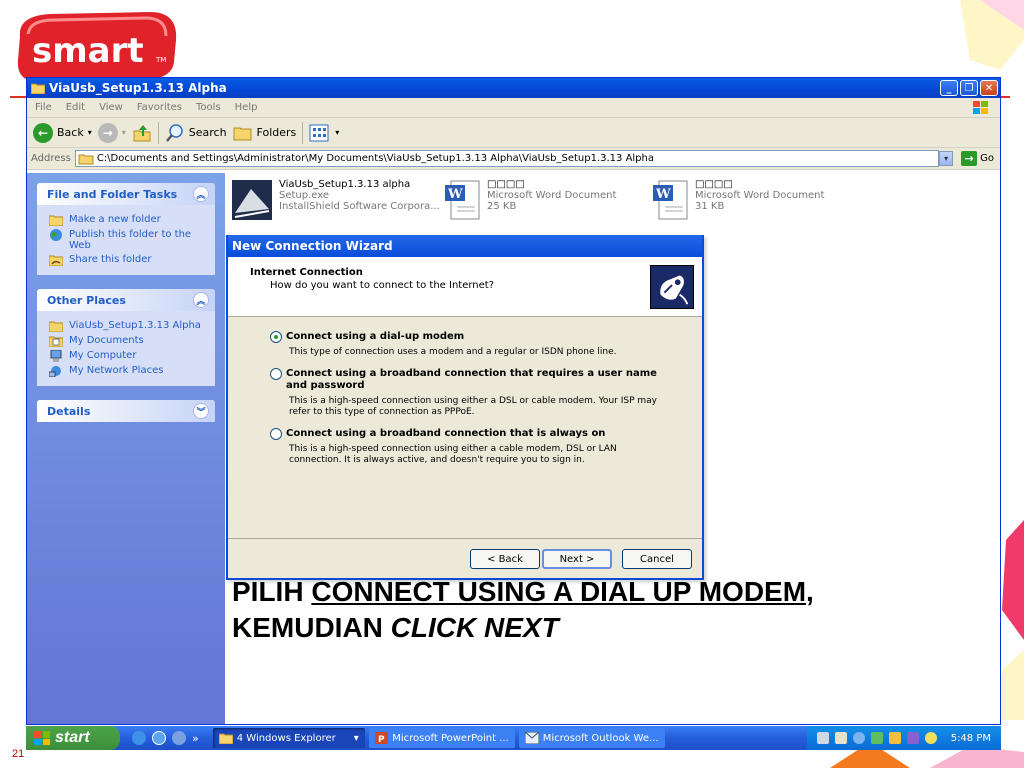 This screenshot has width=1024, height=768. I want to click on file-size: 25 KB, so click(502, 206).